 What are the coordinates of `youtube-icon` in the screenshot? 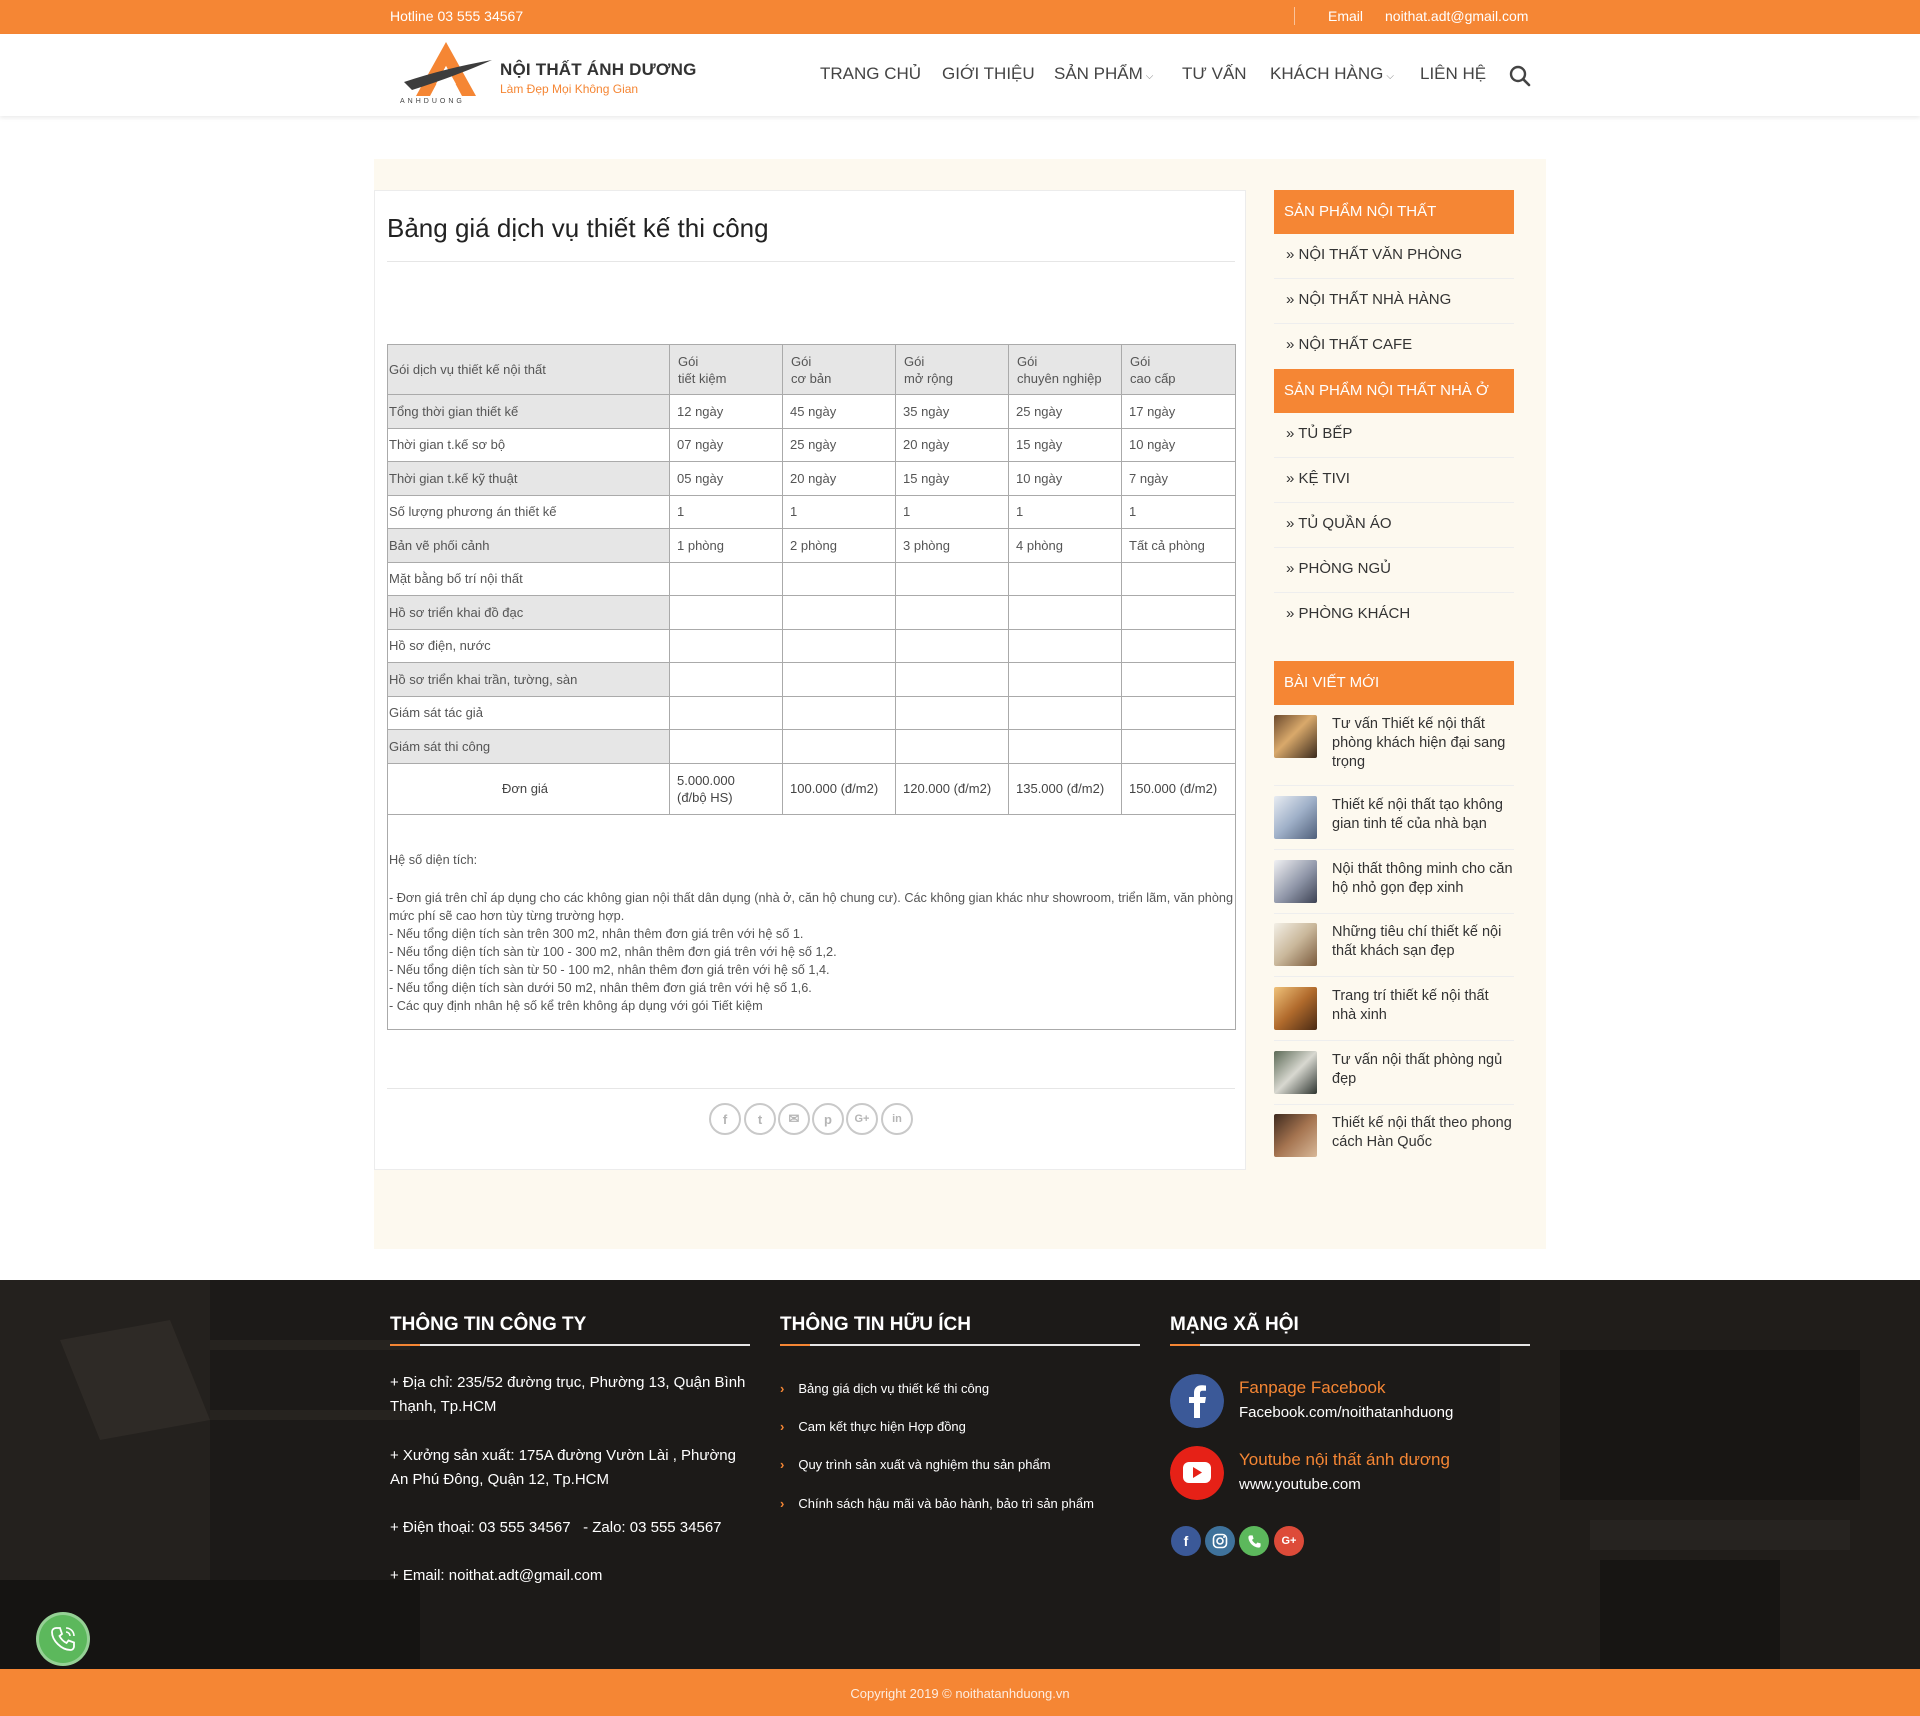 It's located at (1197, 1473).